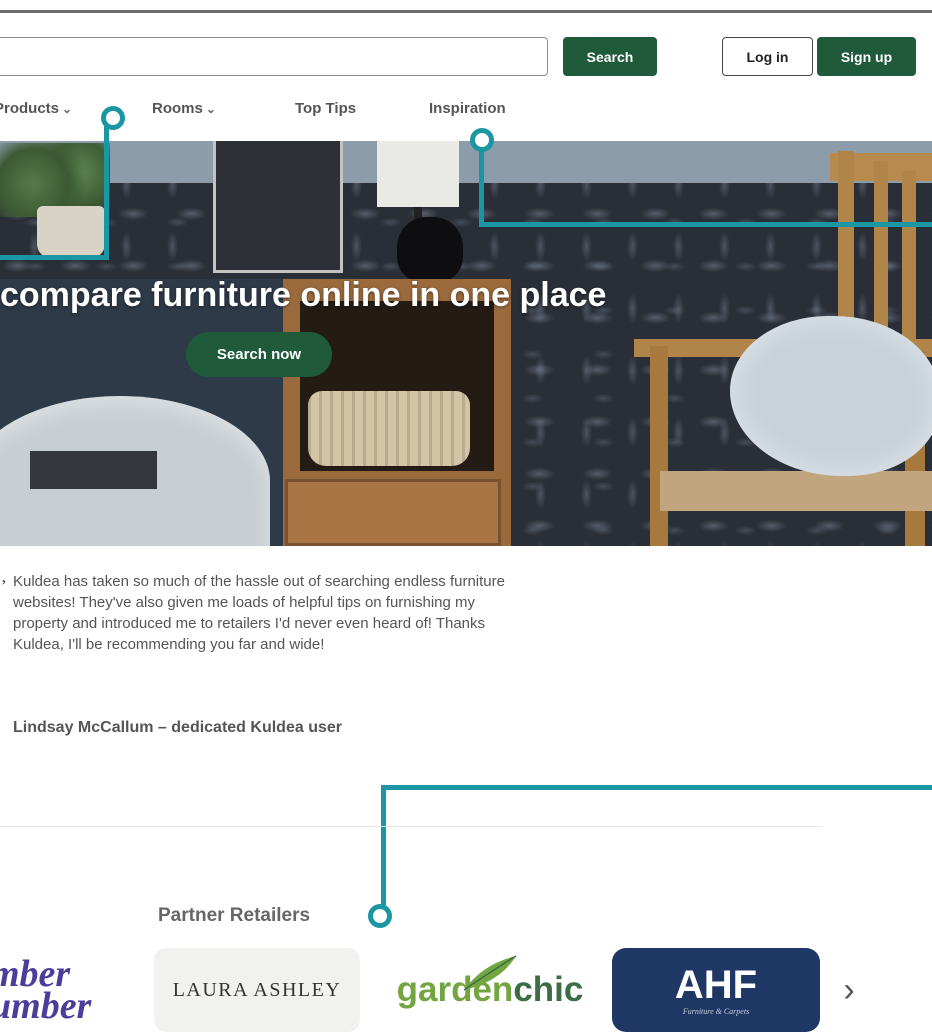  Describe the element at coordinates (278, 207) in the screenshot. I see `hero-artwork` at that location.